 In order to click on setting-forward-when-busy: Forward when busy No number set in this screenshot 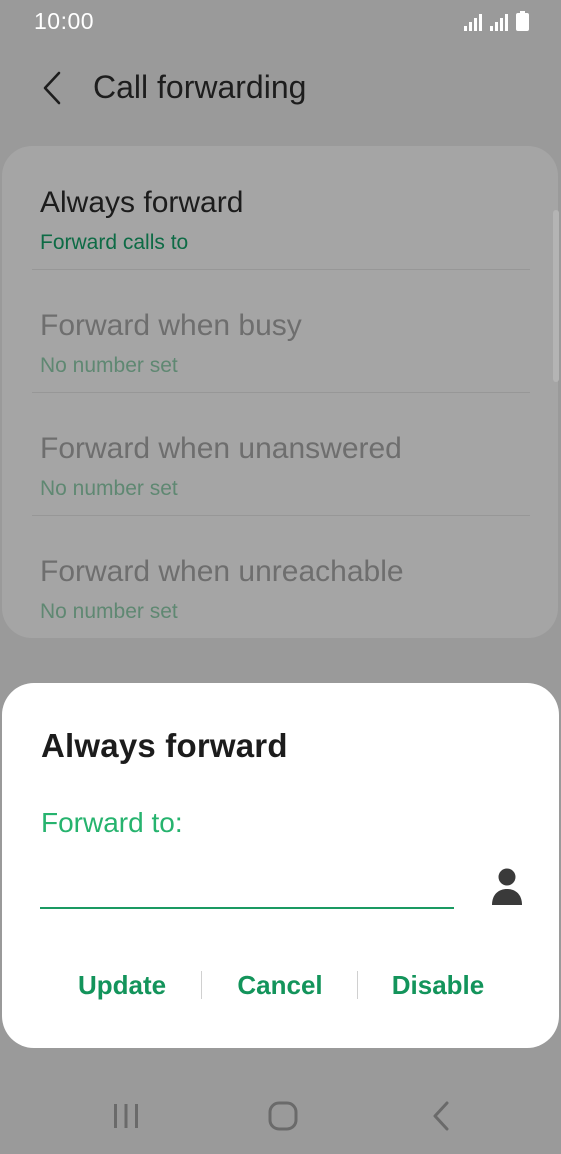, I will do `click(285, 342)`.